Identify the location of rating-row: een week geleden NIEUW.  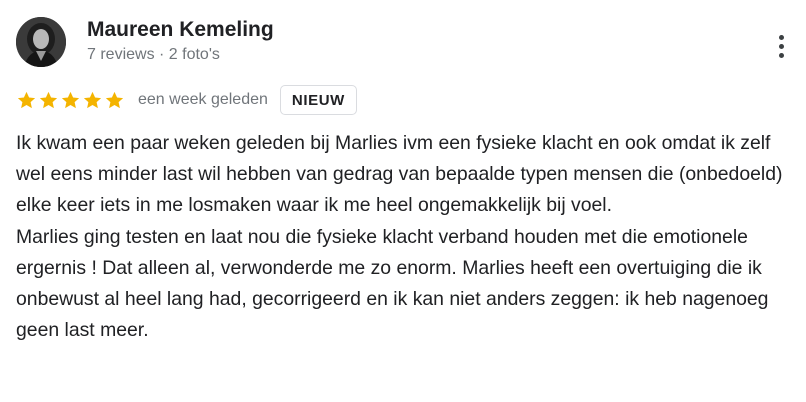
(186, 100).